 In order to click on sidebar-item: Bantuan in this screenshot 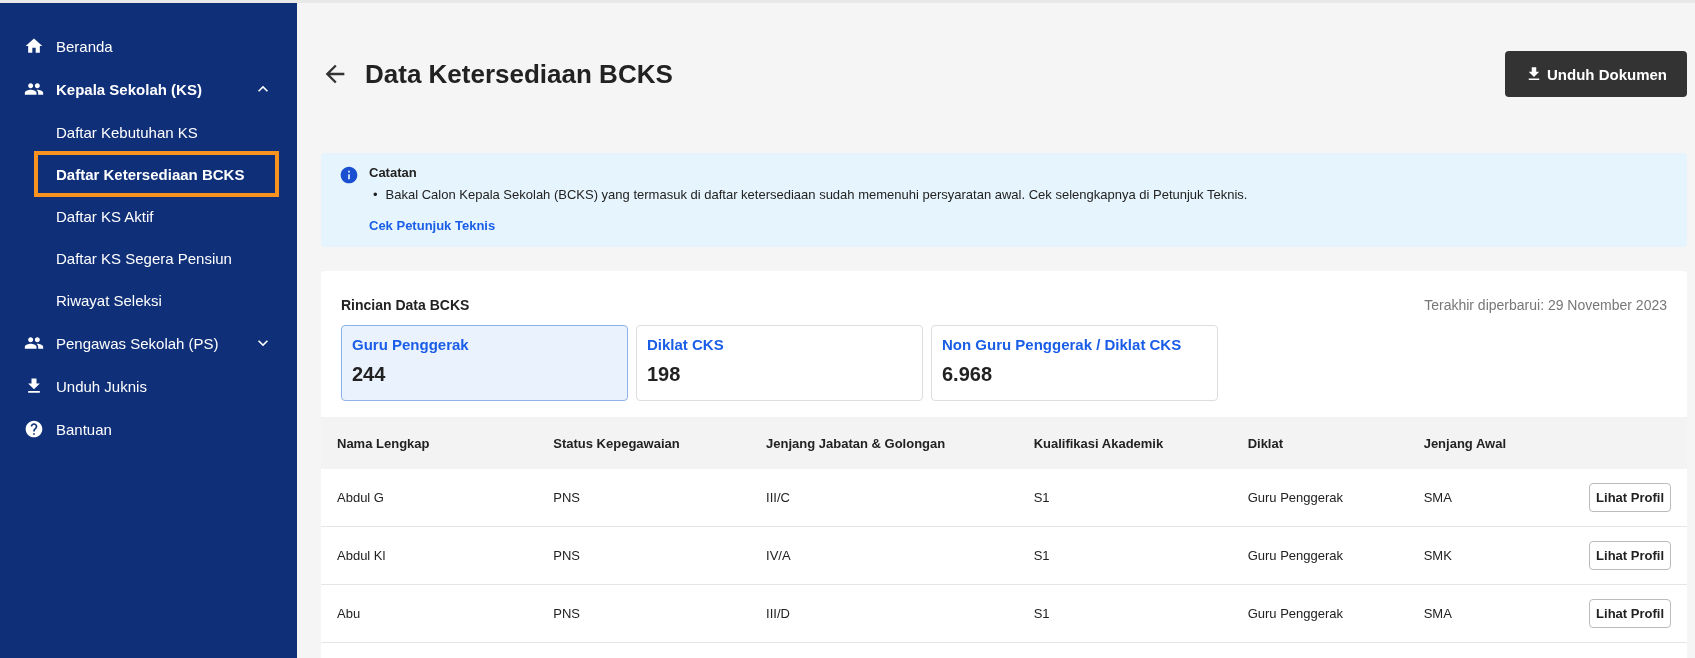, I will do `click(148, 429)`.